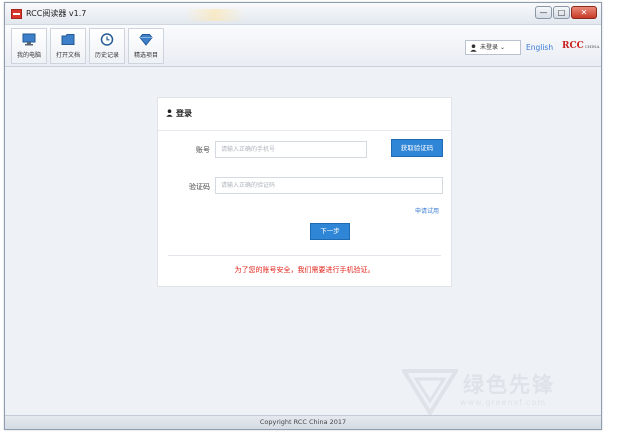 The image size is (618, 433). What do you see at coordinates (303, 422) in the screenshot?
I see `copyright-text: Copyright RCC China 2017` at bounding box center [303, 422].